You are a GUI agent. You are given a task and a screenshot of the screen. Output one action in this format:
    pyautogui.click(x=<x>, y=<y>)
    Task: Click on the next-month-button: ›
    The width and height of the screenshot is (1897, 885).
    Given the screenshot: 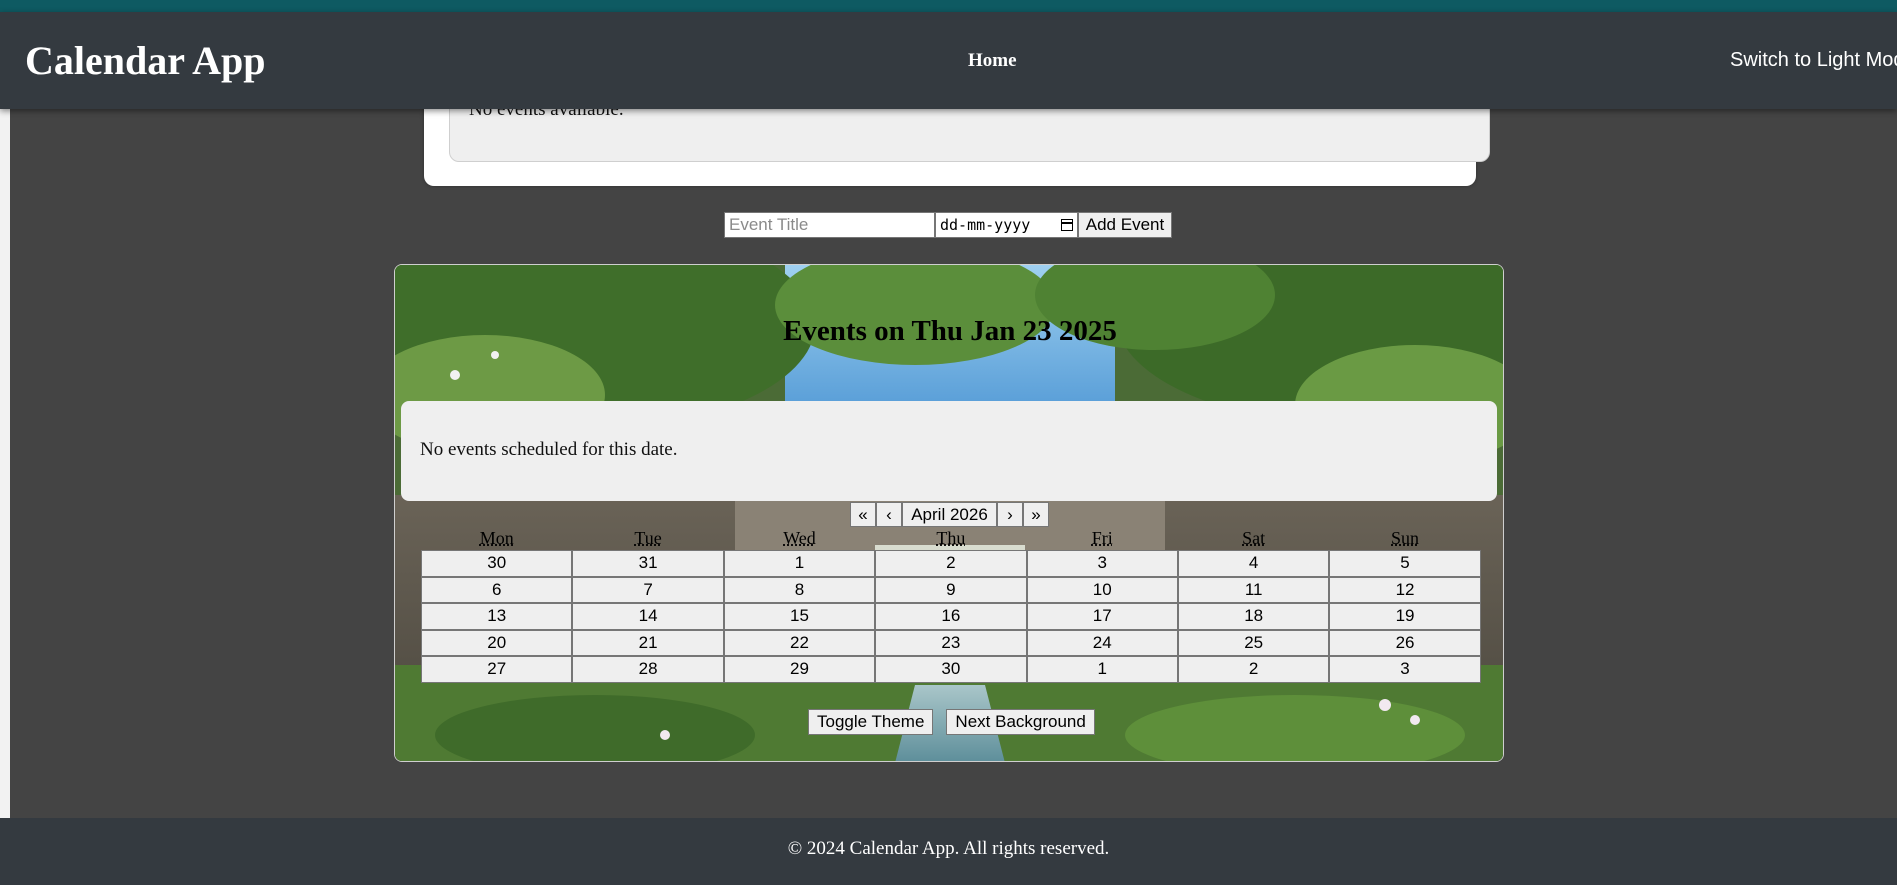 What is the action you would take?
    pyautogui.click(x=1010, y=514)
    